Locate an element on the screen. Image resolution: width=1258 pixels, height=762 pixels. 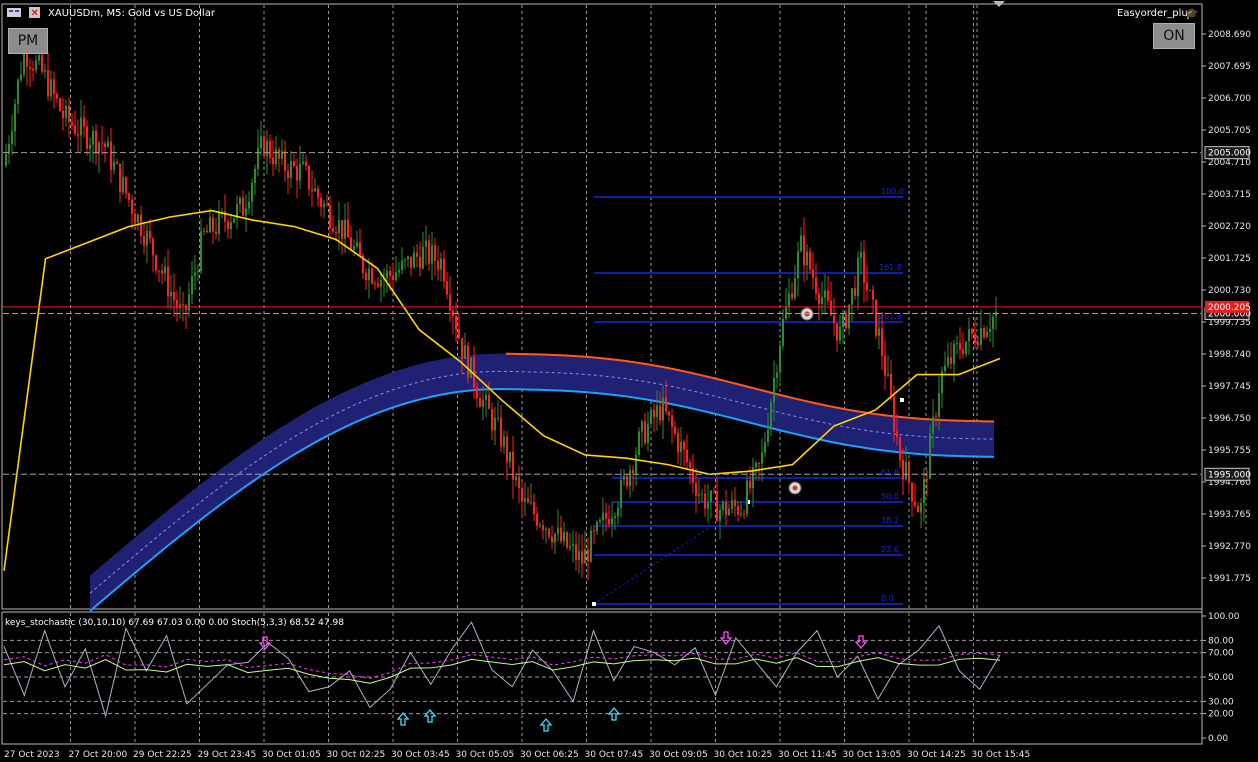
stoch-tick-label: 70.00 is located at coordinates (1221, 654).